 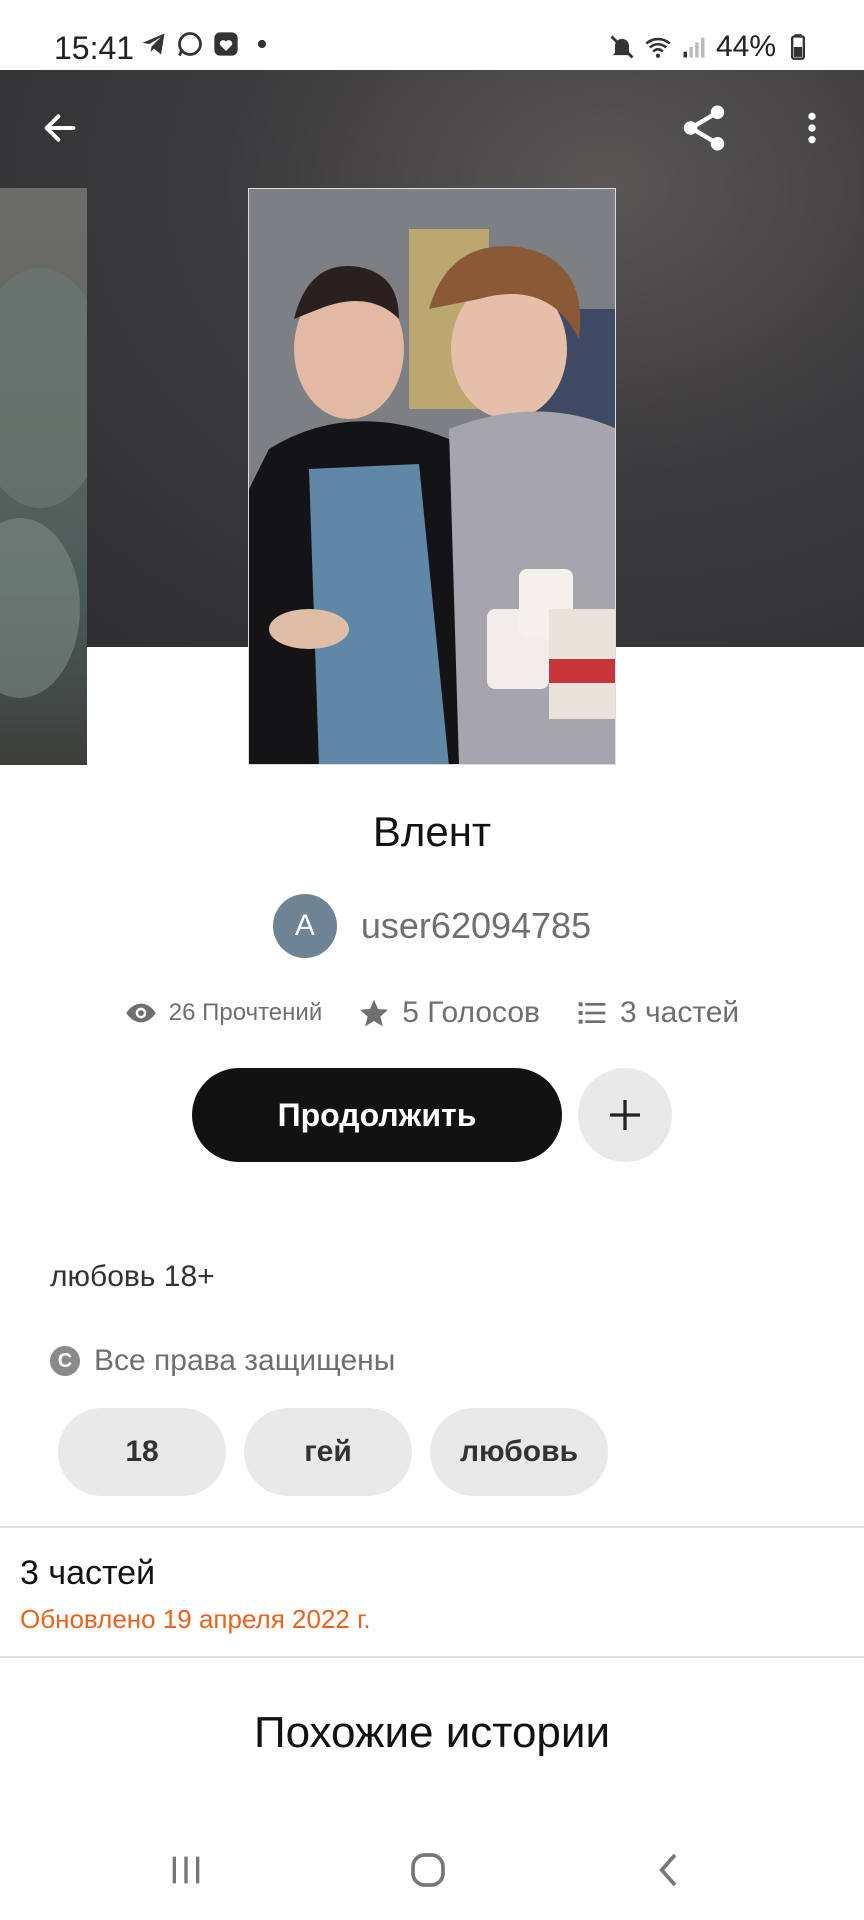 I want to click on author-name: user62094785, so click(x=476, y=926).